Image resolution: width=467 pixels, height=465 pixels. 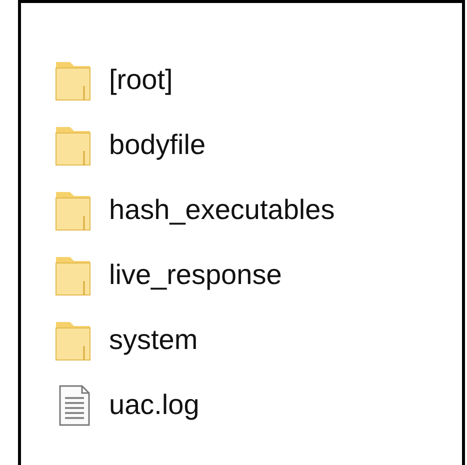 I want to click on folder-name: live_response, so click(x=195, y=274).